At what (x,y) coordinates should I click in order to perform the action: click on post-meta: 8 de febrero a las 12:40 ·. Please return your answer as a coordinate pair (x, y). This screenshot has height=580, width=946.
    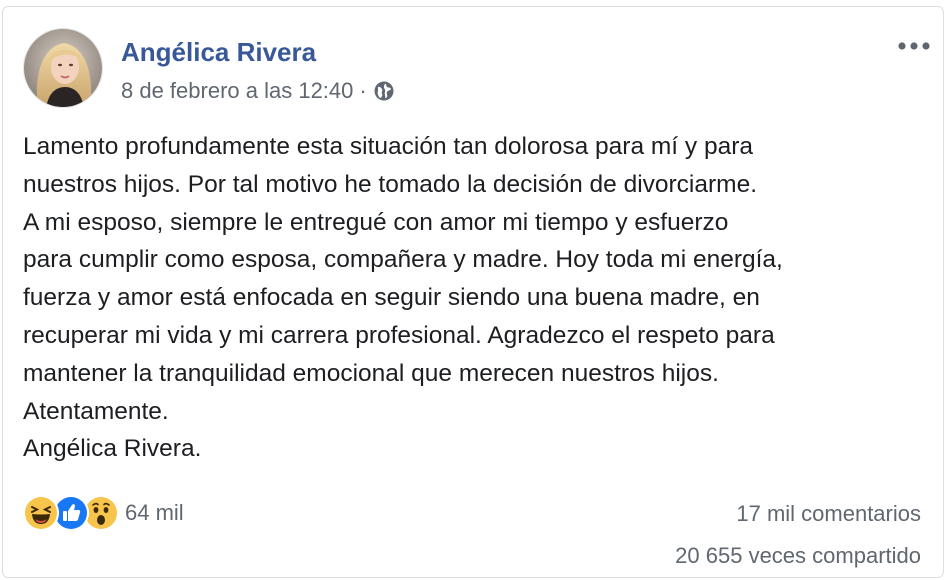
    Looking at the image, I should click on (258, 91).